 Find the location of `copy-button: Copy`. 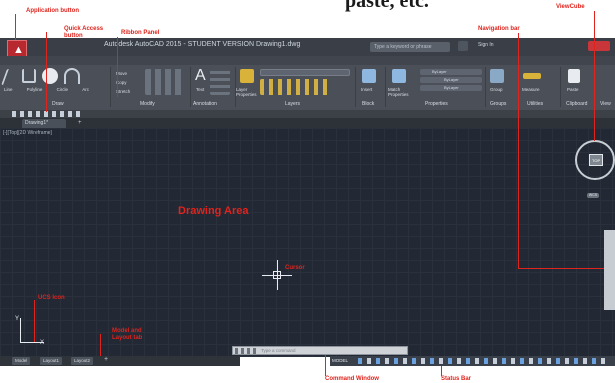

copy-button: Copy is located at coordinates (123, 82).